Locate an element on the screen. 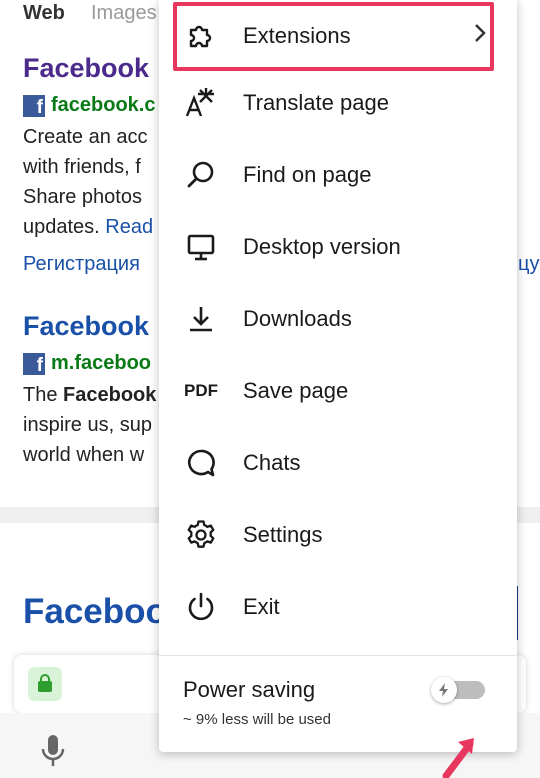  snippet-line: with friends, f is located at coordinates (82, 167).